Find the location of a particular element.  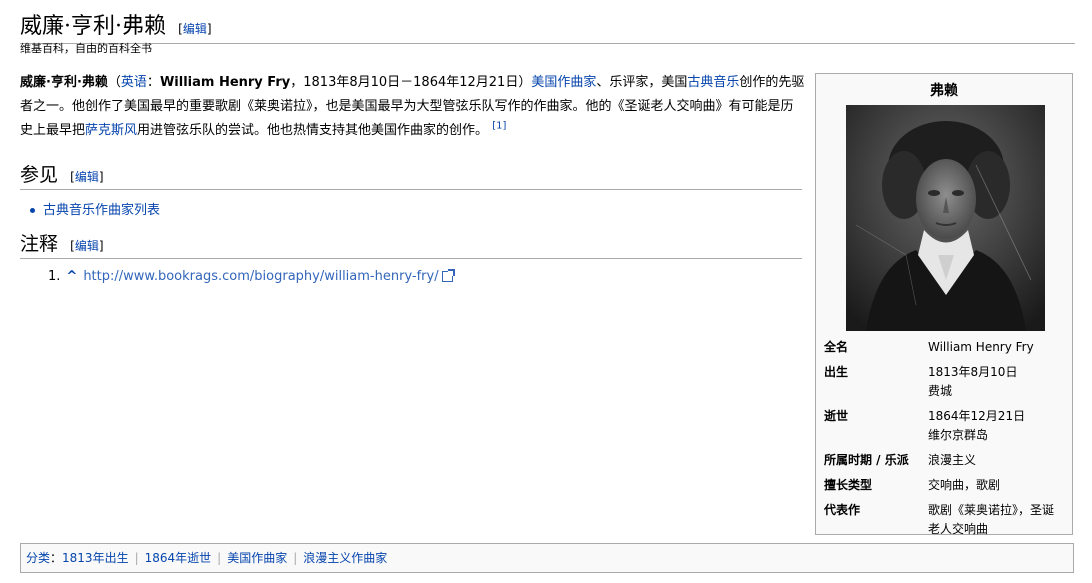

see-also-title: 参见 is located at coordinates (39, 175).